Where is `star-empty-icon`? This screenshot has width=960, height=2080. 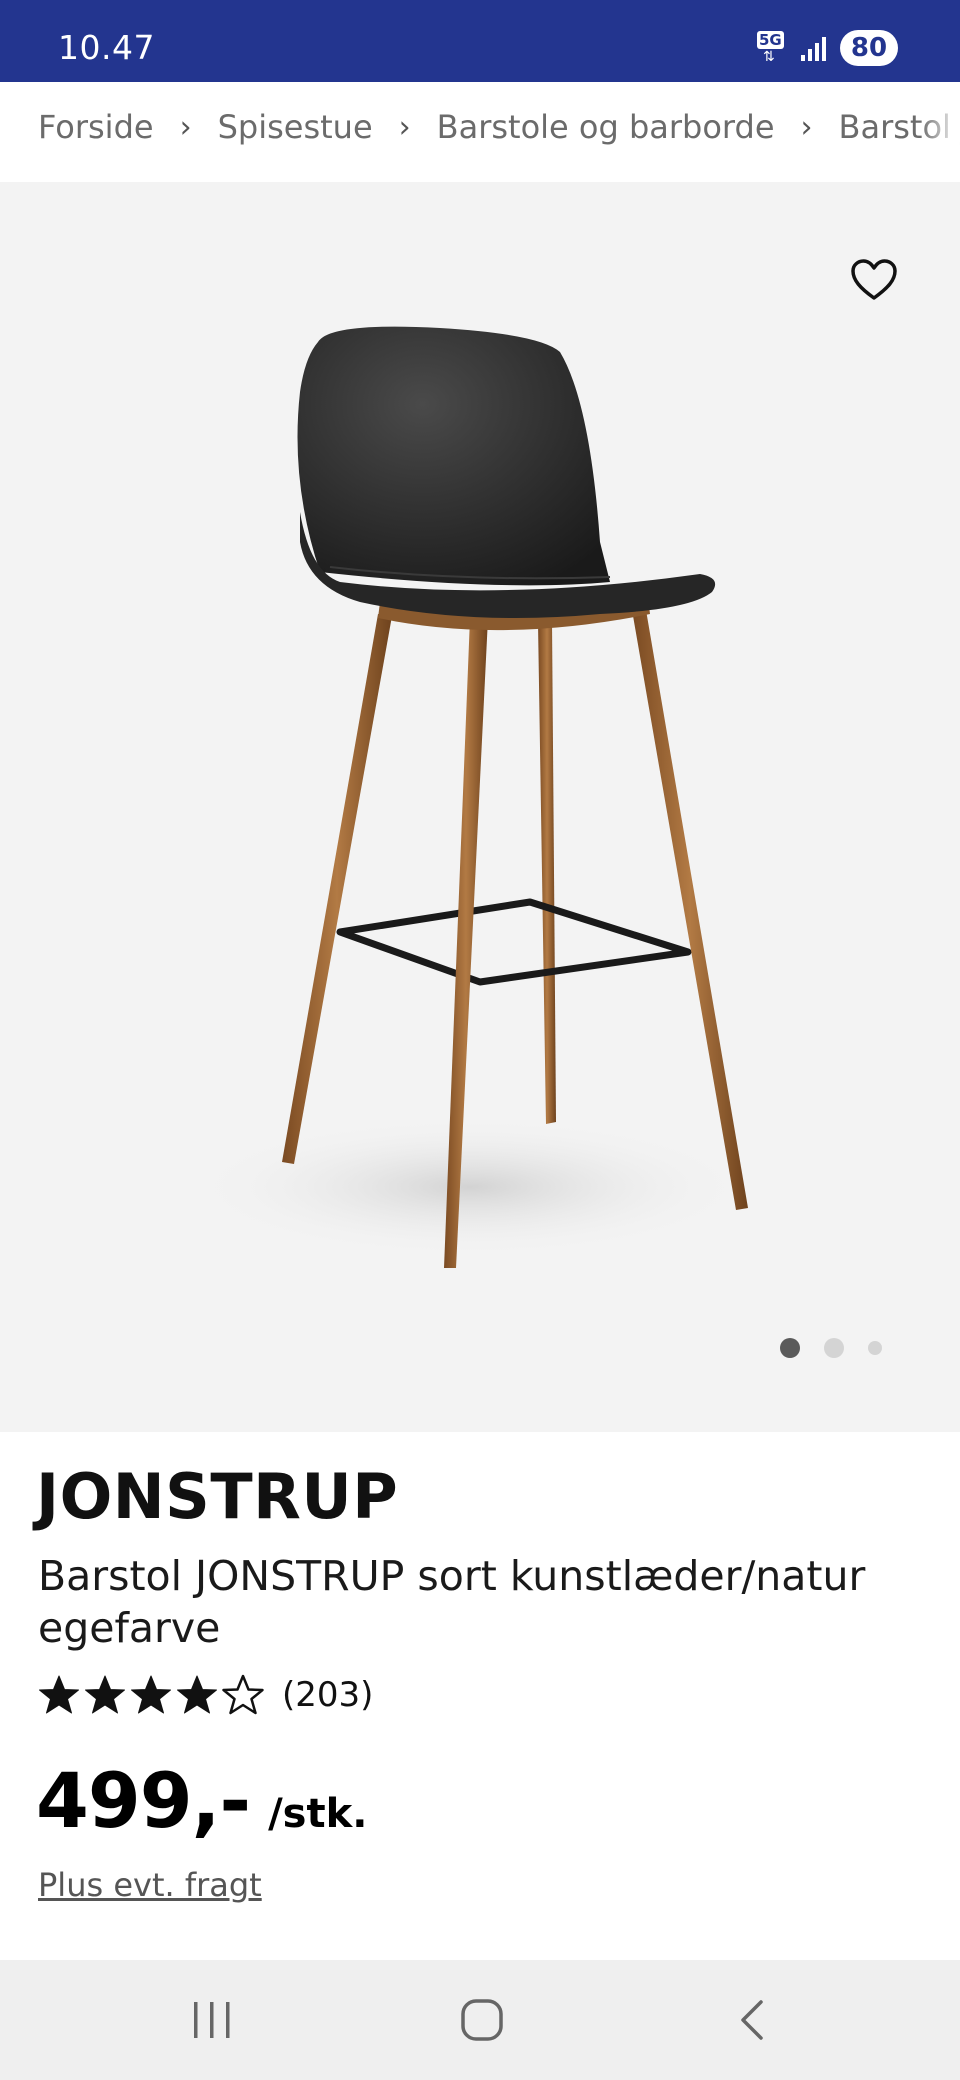
star-empty-icon is located at coordinates (243, 1694).